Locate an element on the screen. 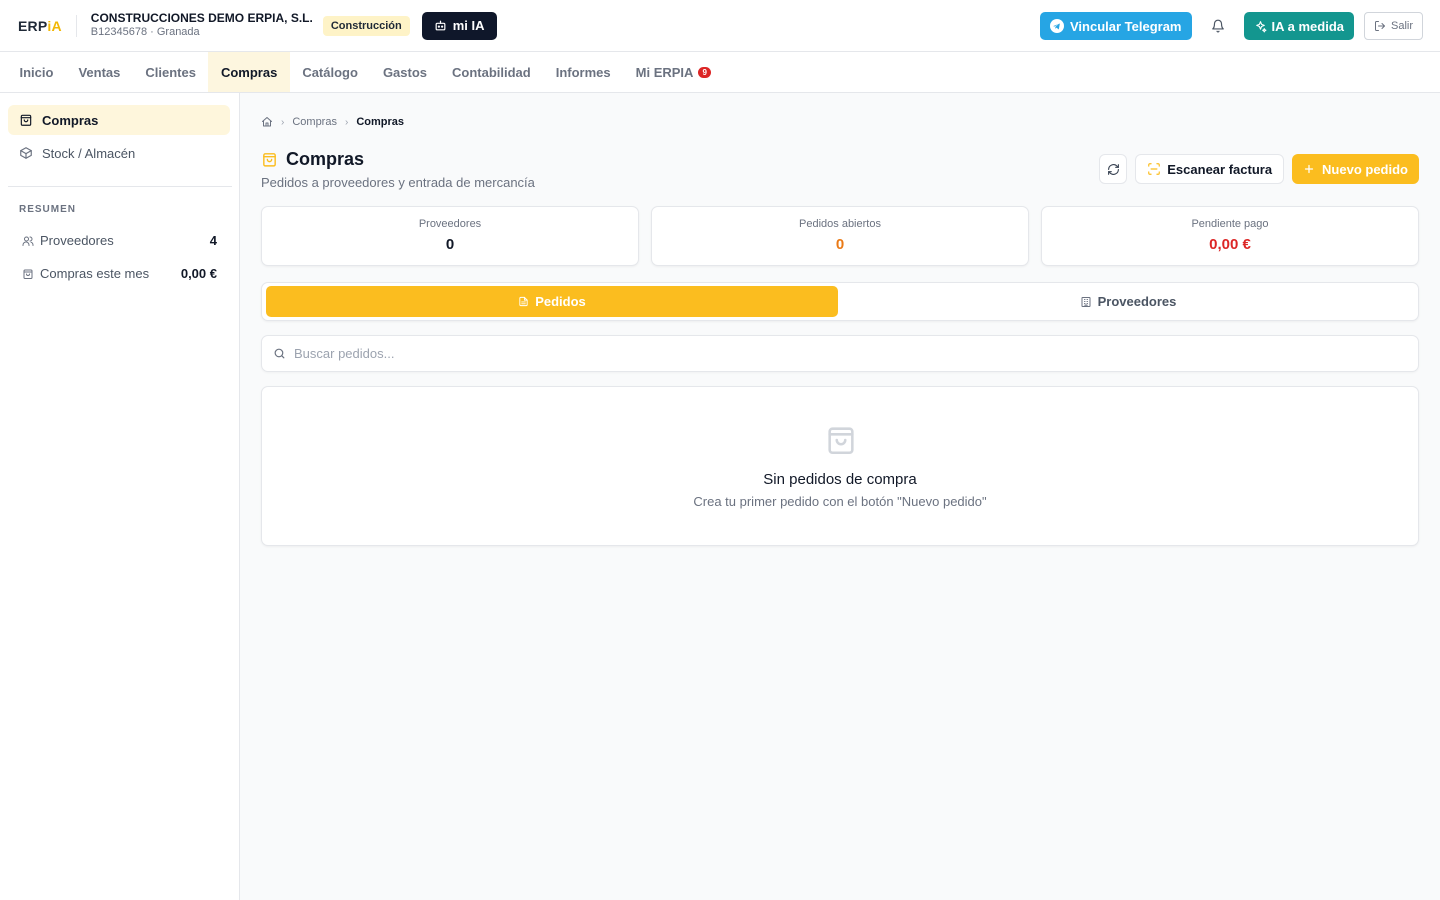  nav-item-clientes: Clientes is located at coordinates (171, 72).